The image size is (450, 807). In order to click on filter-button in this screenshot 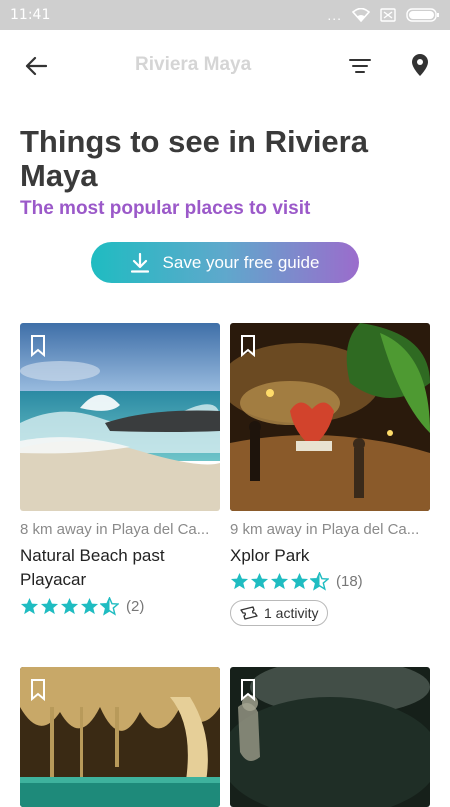, I will do `click(360, 66)`.